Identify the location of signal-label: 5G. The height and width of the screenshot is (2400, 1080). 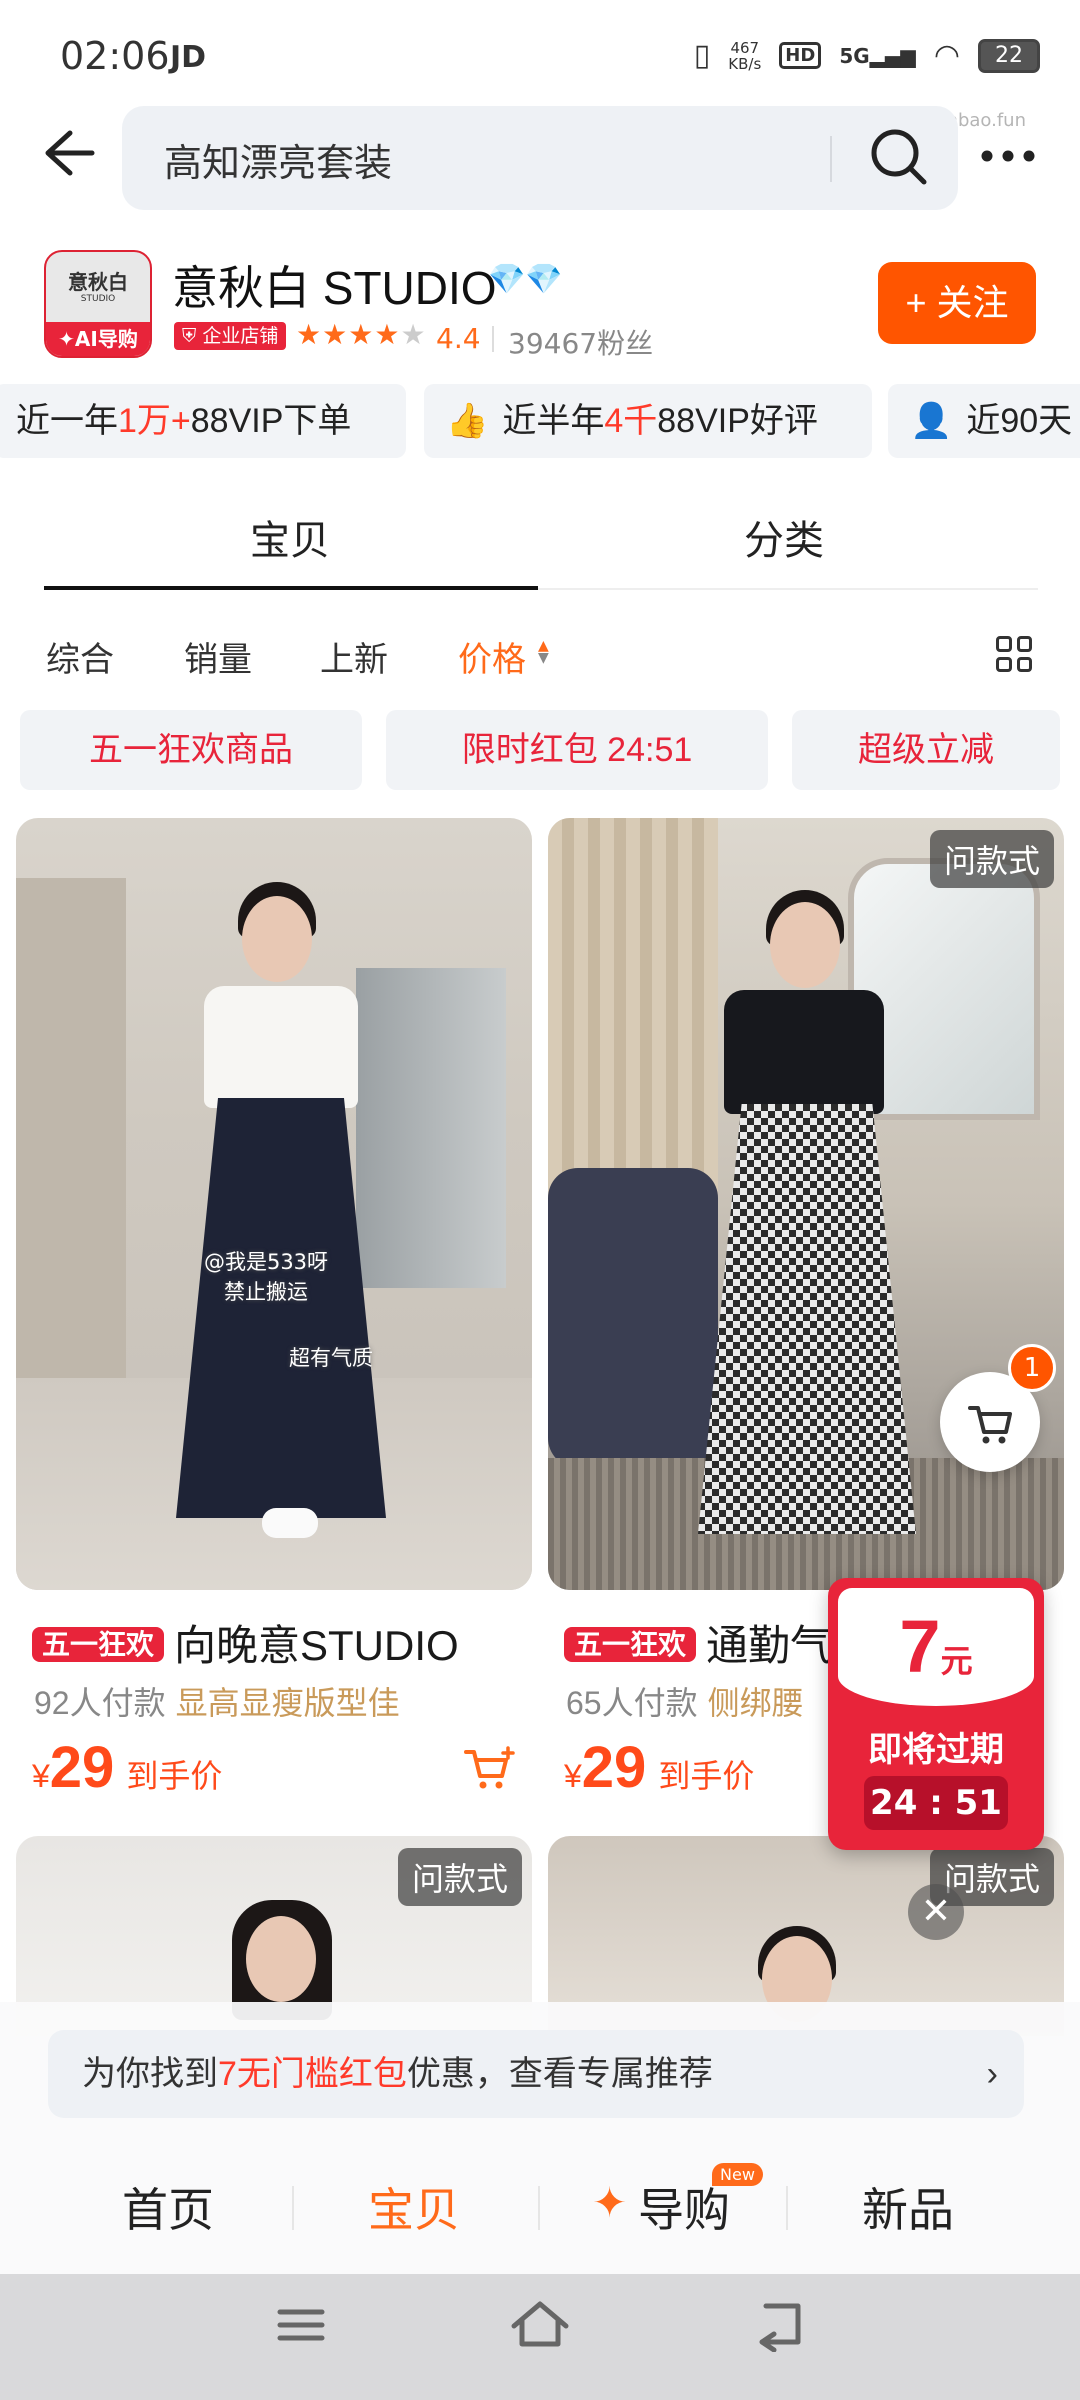
(854, 55).